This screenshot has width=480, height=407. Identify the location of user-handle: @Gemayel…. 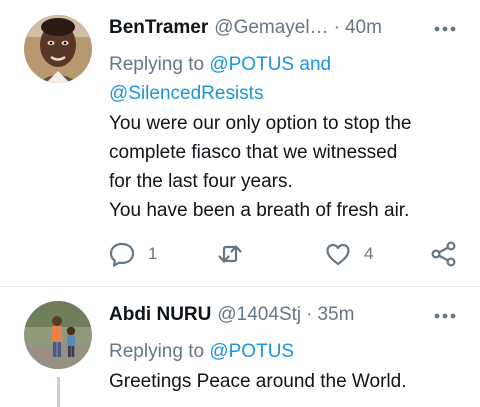
(271, 28).